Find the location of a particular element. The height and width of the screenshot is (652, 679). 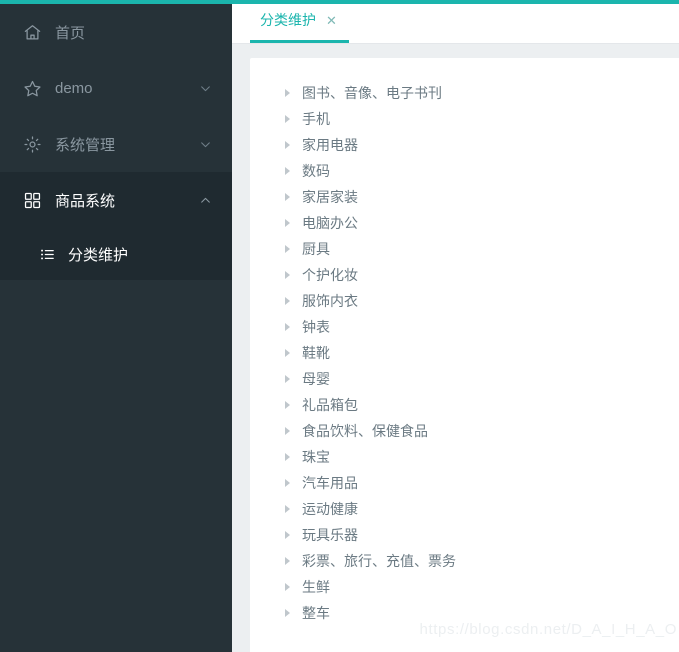

close-icon: ✕ is located at coordinates (331, 20).